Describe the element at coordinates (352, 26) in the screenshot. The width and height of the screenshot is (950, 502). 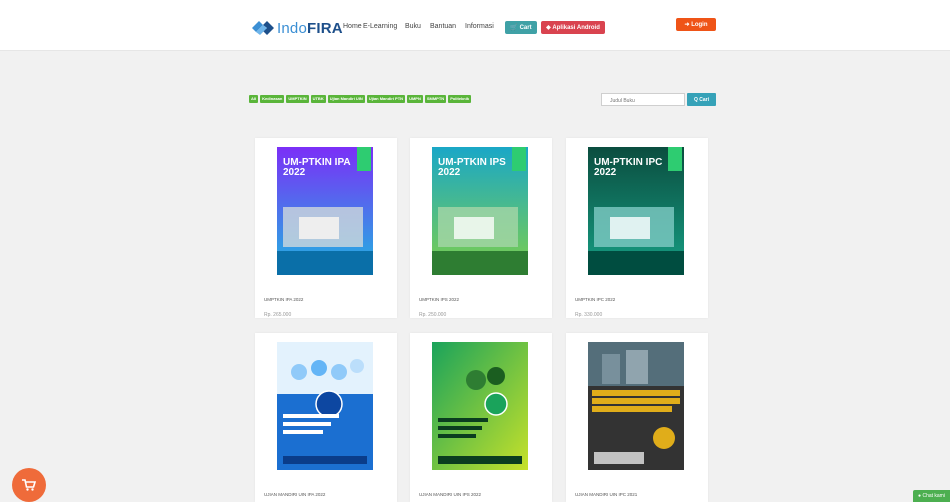
I see `nav-home: Home` at that location.